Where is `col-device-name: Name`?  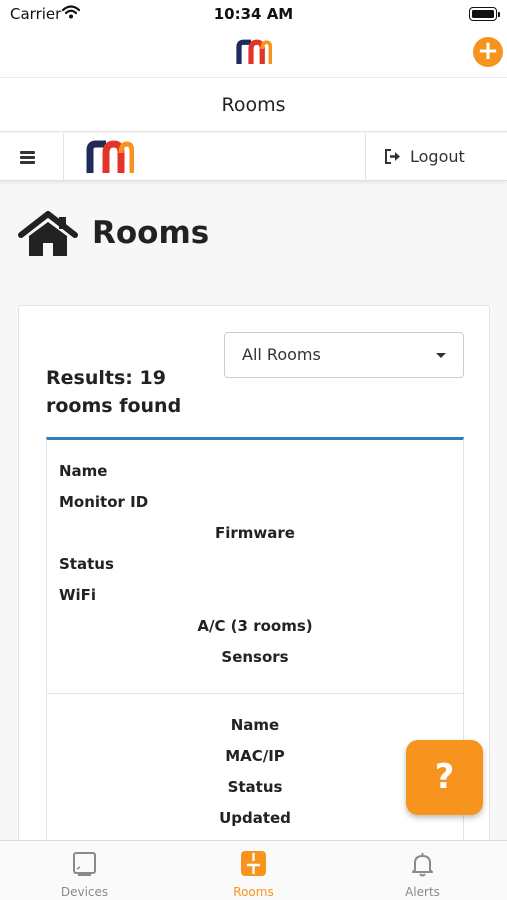
col-device-name: Name is located at coordinates (255, 725).